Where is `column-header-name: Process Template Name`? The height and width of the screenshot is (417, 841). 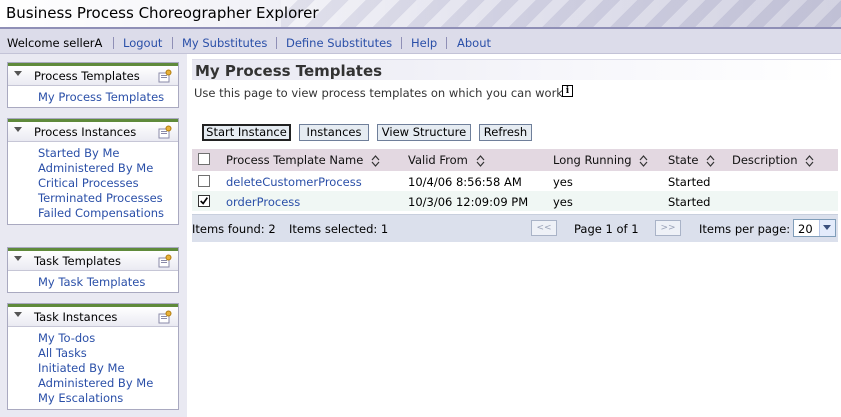
column-header-name: Process Template Name is located at coordinates (303, 160).